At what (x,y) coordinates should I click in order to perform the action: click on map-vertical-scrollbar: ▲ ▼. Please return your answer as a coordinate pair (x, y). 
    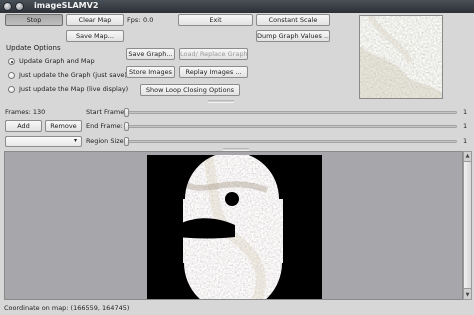
    Looking at the image, I should click on (467, 225).